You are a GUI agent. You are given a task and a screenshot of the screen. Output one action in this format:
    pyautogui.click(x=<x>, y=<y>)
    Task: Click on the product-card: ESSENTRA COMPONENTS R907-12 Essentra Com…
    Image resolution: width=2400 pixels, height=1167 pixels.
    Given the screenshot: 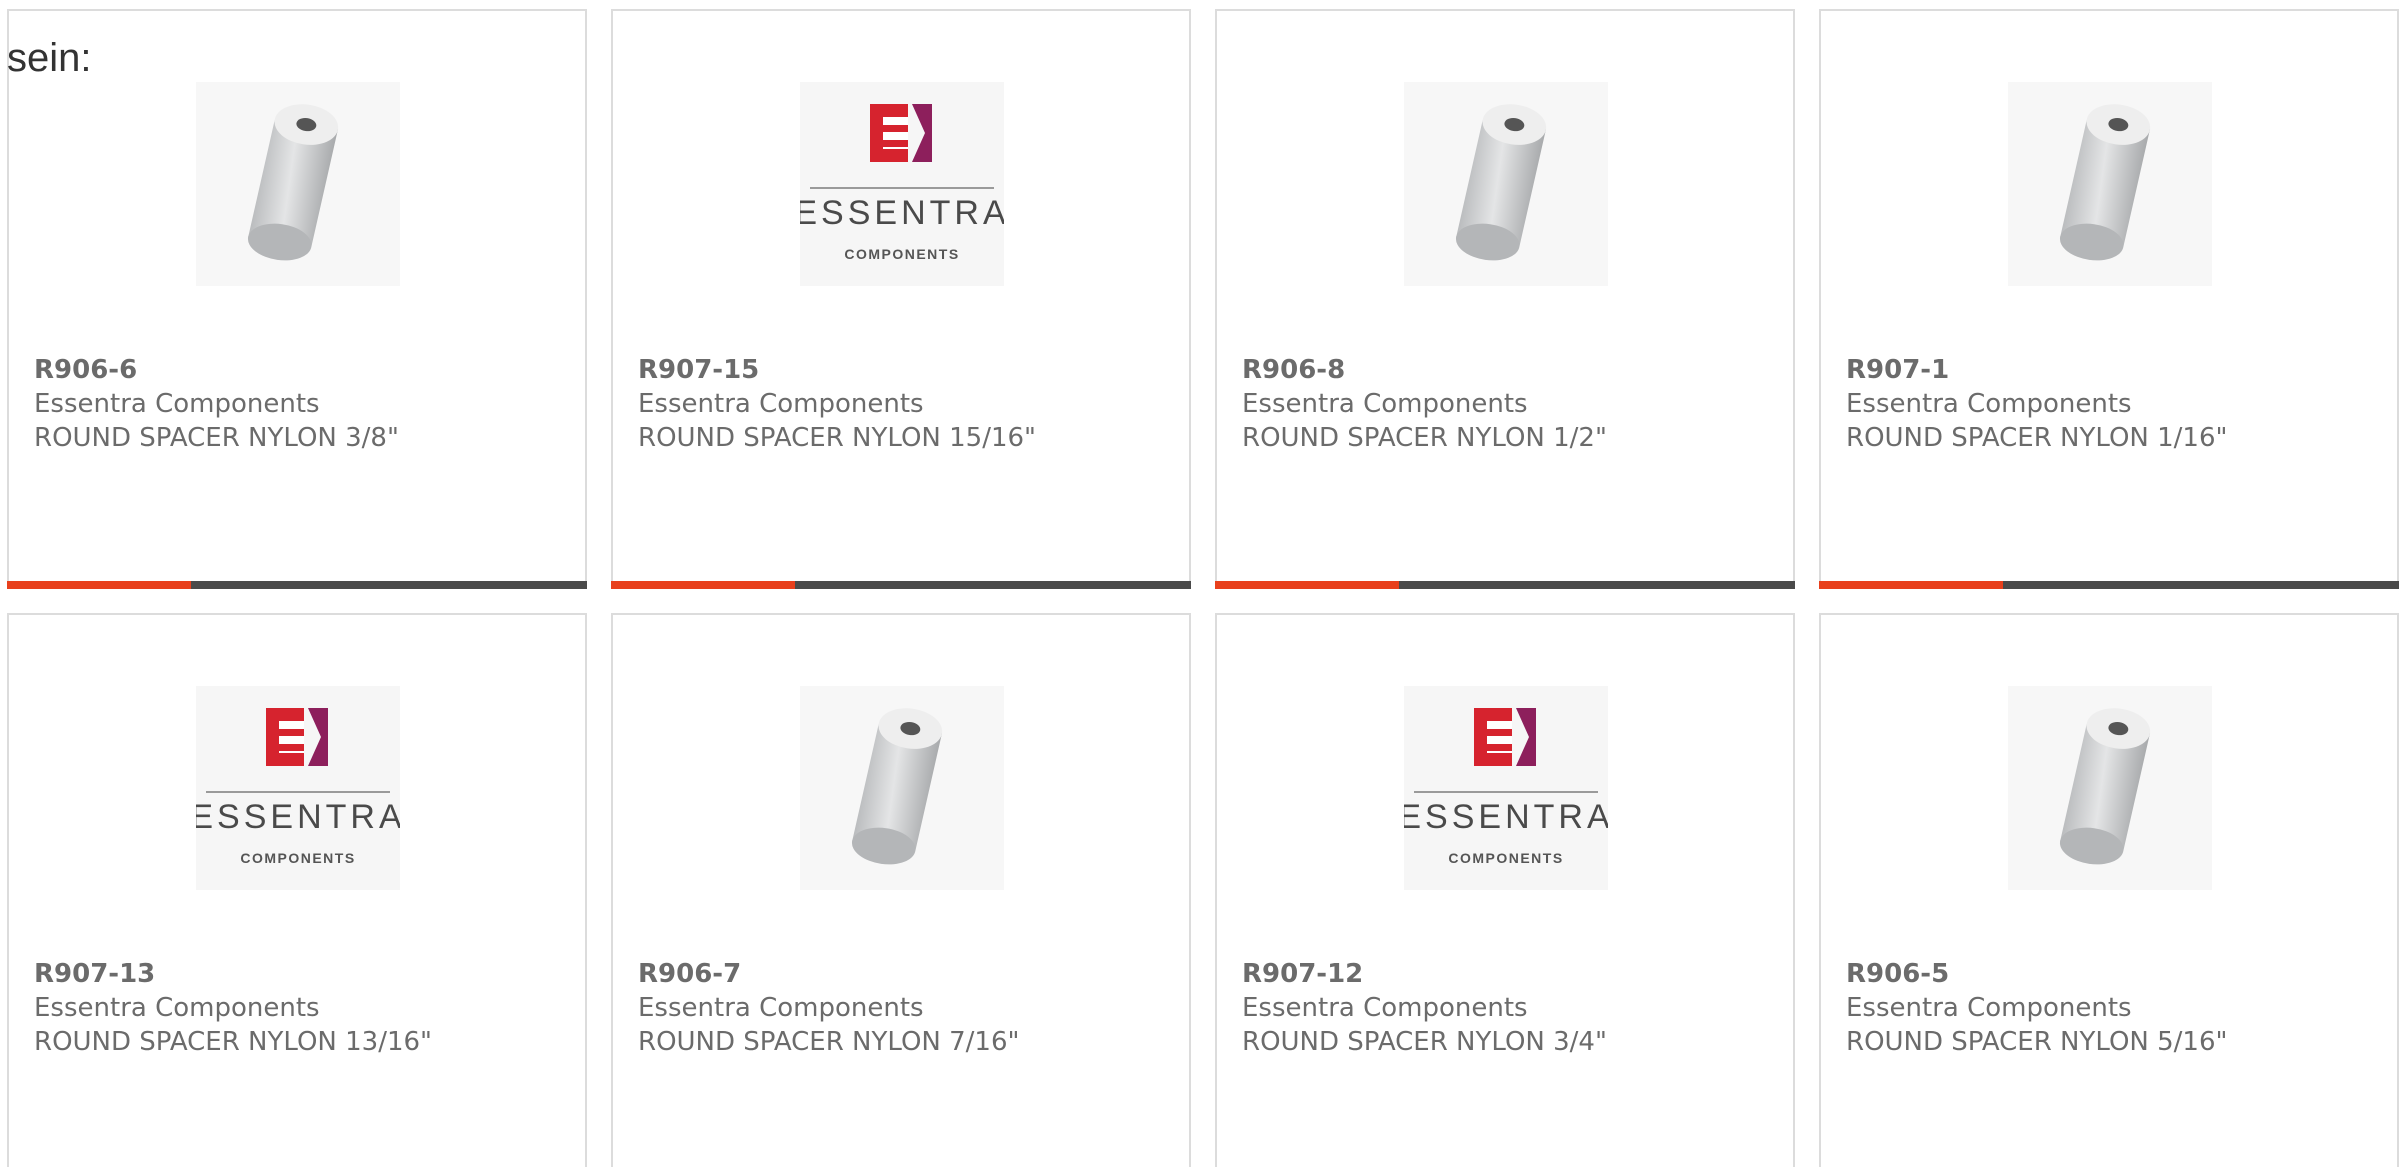 What is the action you would take?
    pyautogui.click(x=1505, y=890)
    